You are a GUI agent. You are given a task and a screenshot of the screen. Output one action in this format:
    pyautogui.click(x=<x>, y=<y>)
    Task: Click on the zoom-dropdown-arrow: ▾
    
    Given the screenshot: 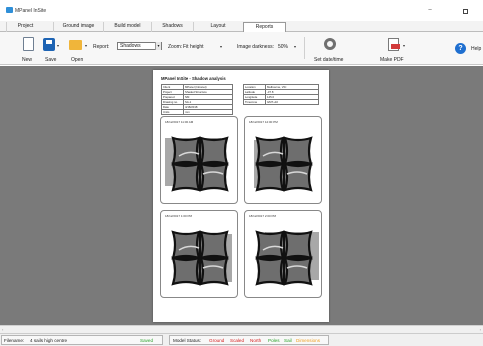 What is the action you would take?
    pyautogui.click(x=221, y=46)
    